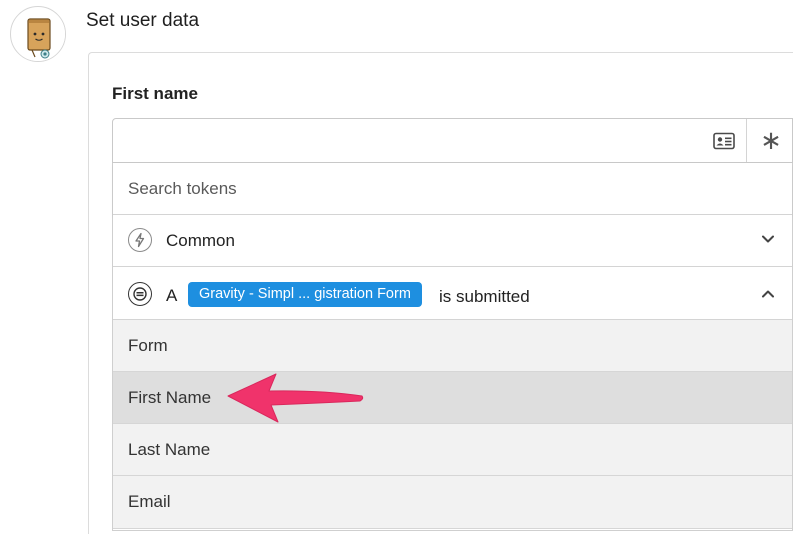  What do you see at coordinates (452, 241) in the screenshot?
I see `group-common: Common` at bounding box center [452, 241].